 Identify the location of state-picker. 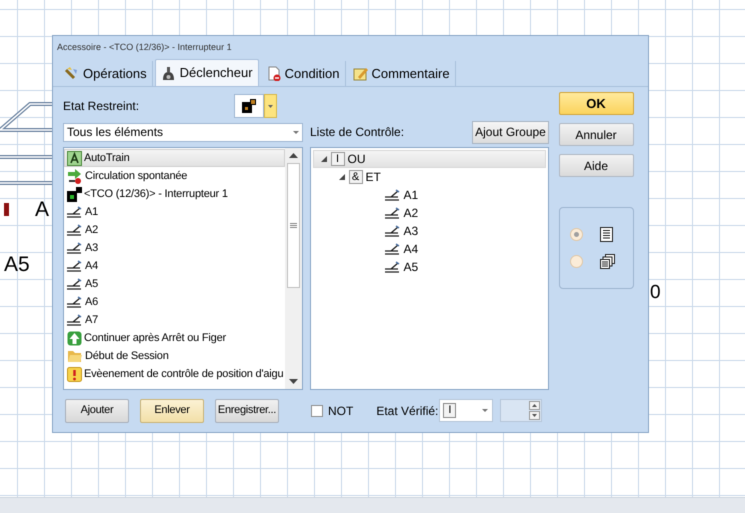
(255, 106).